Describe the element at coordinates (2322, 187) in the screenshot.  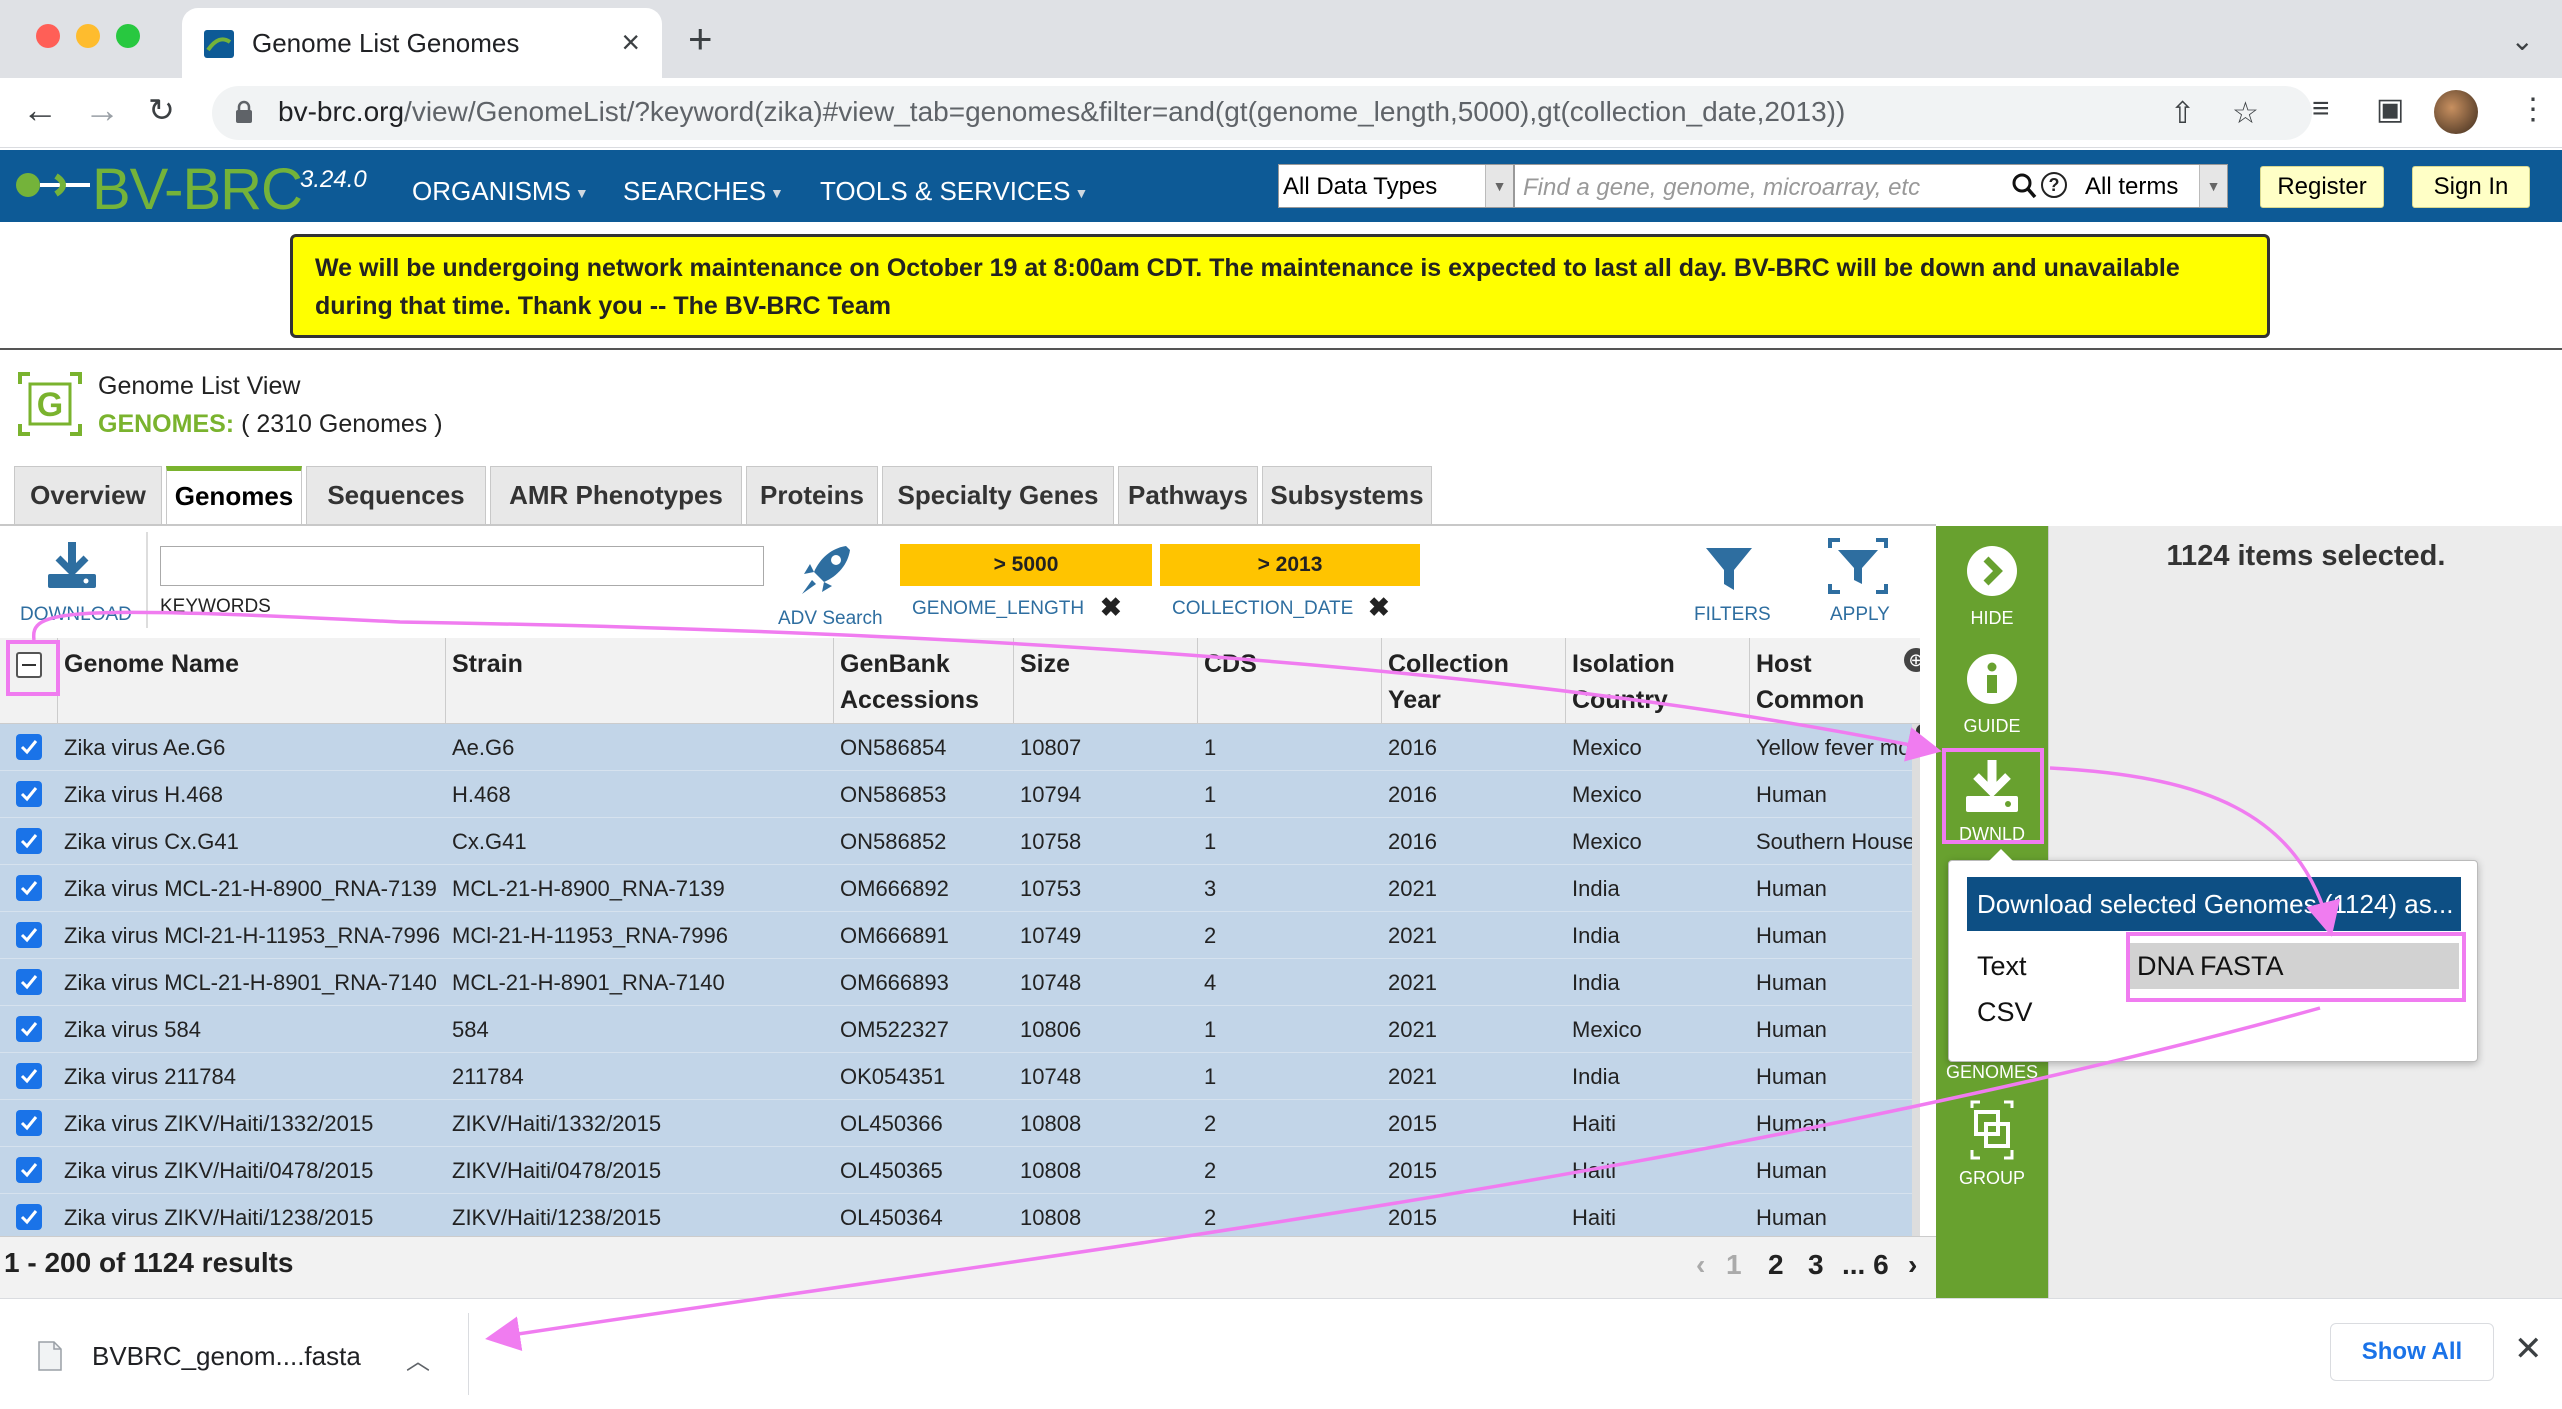
I see `register-button: Register` at that location.